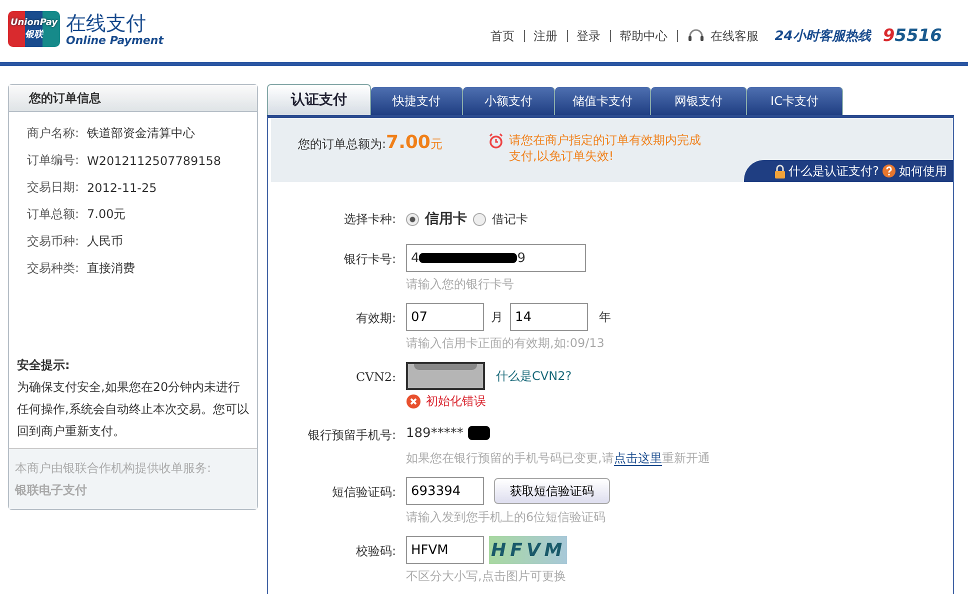 Image resolution: width=968 pixels, height=594 pixels. What do you see at coordinates (53, 268) in the screenshot?
I see `field-label: 交易种类:` at bounding box center [53, 268].